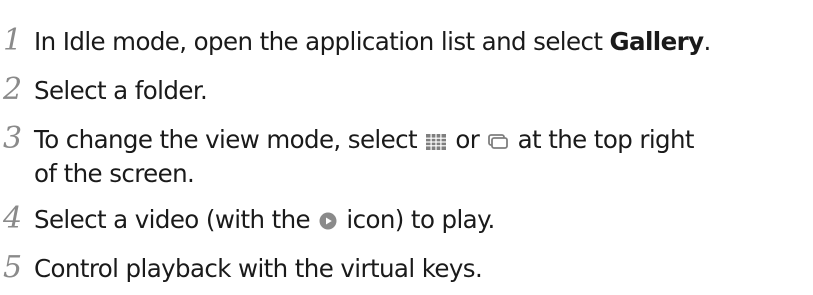 This screenshot has height=295, width=813. Describe the element at coordinates (121, 90) in the screenshot. I see `step-text: Select a folder.` at that location.